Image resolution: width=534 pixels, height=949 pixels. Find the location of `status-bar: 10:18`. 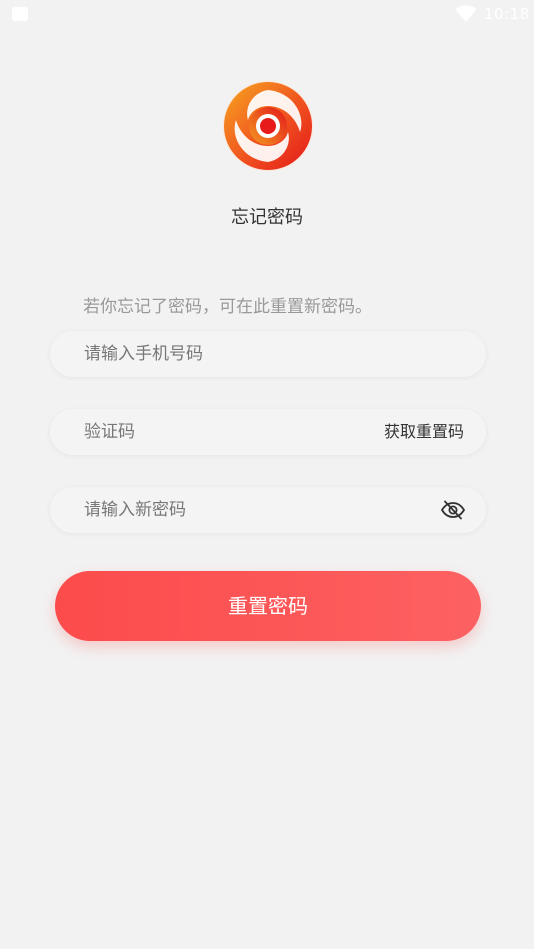

status-bar: 10:18 is located at coordinates (267, 15).